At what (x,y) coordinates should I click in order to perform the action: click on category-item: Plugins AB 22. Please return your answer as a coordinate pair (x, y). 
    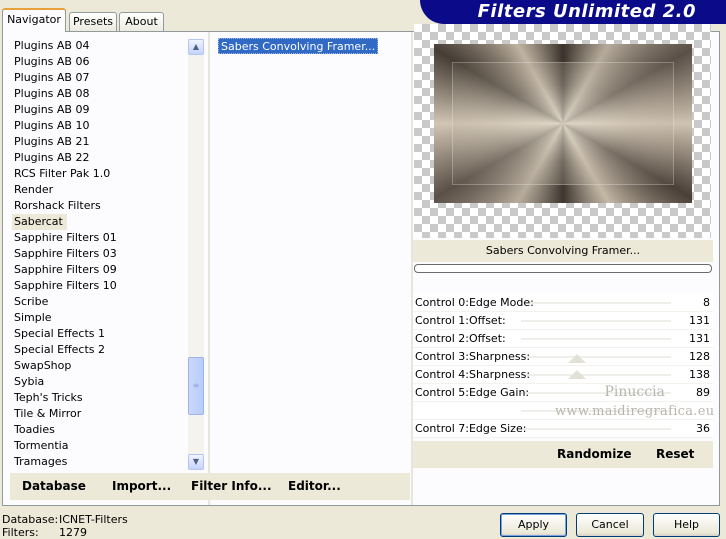
    Looking at the image, I should click on (101, 158).